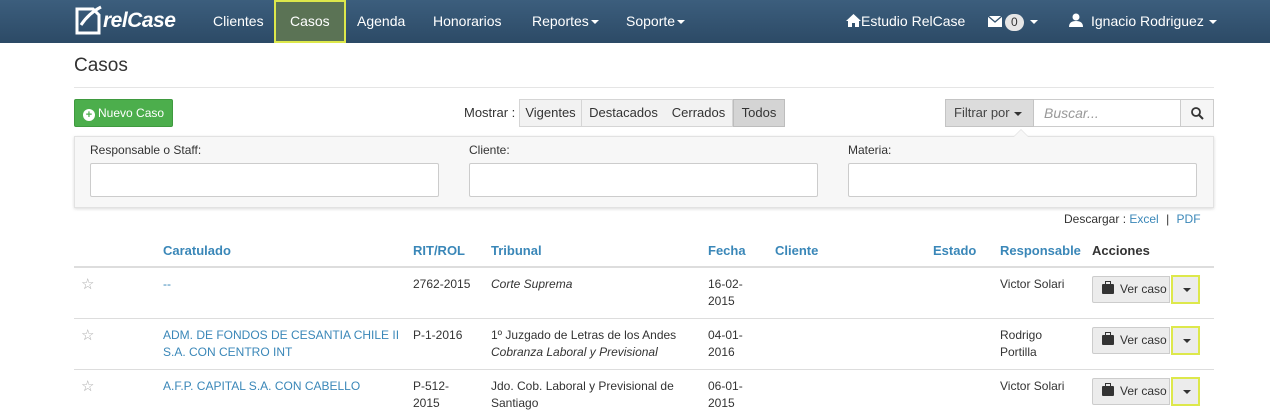 This screenshot has height=412, width=1270. Describe the element at coordinates (264, 180) in the screenshot. I see `responsable-field` at that location.